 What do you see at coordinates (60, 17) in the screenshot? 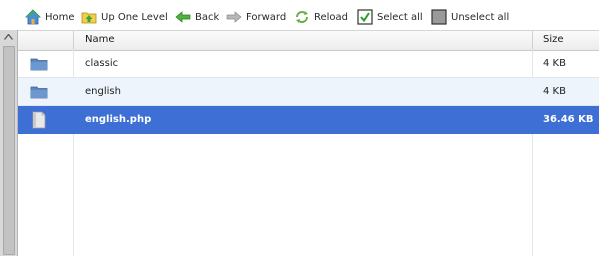
I see `home-label: Home` at bounding box center [60, 17].